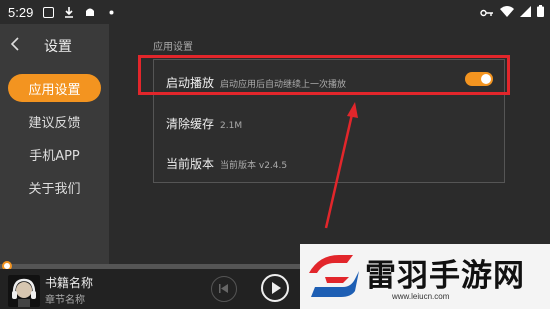  Describe the element at coordinates (334, 276) in the screenshot. I see `watermark-logo-icon` at that location.